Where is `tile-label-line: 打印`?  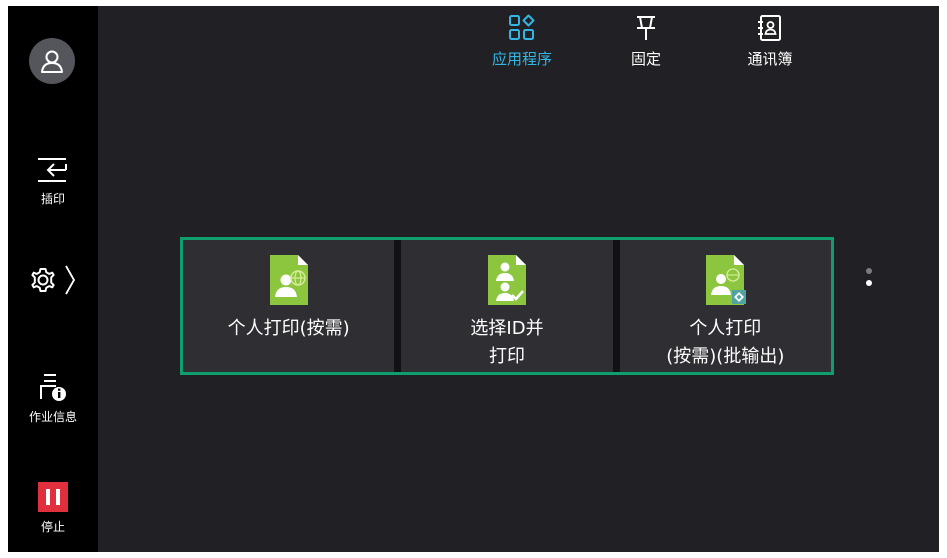
tile-label-line: 打印 is located at coordinates (506, 356).